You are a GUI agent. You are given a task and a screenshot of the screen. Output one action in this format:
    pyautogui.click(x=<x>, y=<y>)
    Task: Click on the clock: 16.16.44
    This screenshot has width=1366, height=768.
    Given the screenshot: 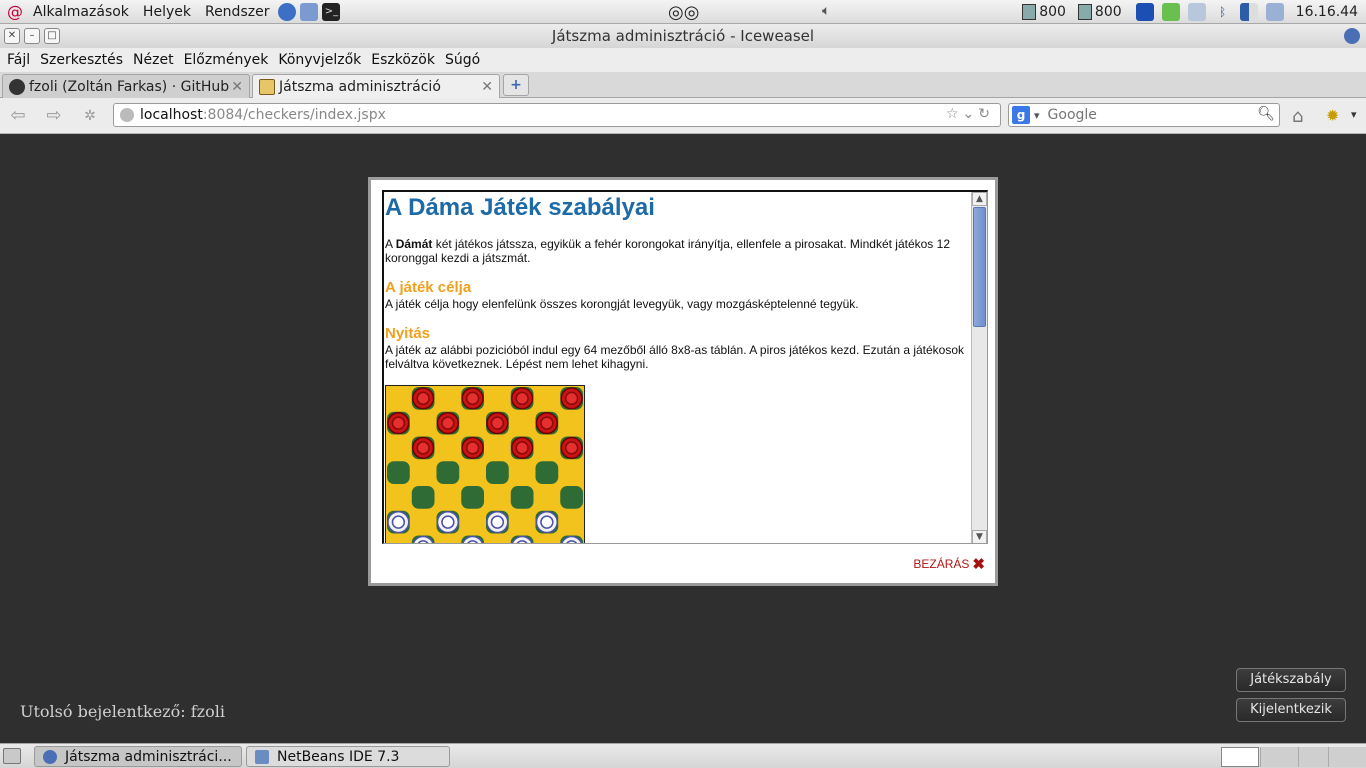 What is the action you would take?
    pyautogui.click(x=1327, y=12)
    